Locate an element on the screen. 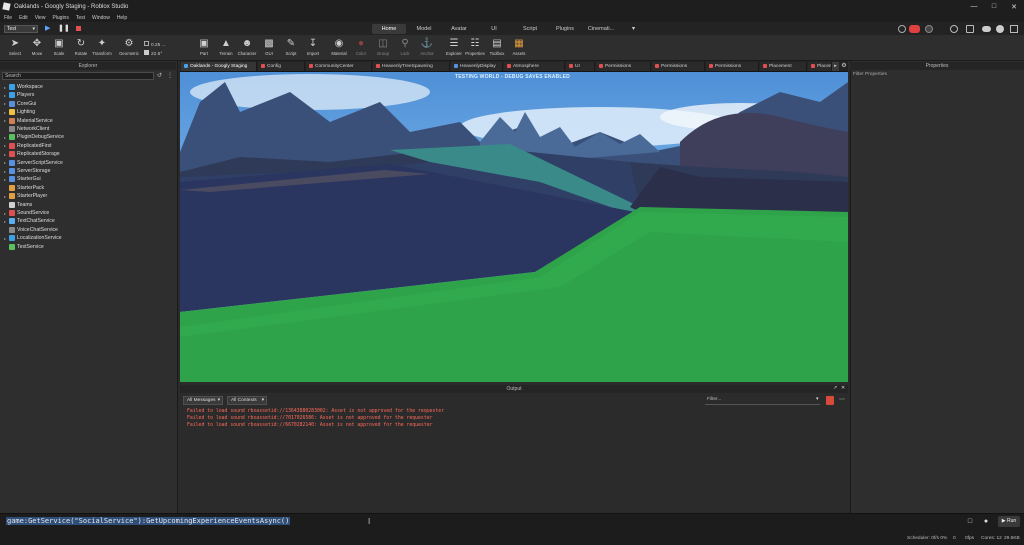 This screenshot has height=545, width=1024. menu-edit: Edit is located at coordinates (23, 18).